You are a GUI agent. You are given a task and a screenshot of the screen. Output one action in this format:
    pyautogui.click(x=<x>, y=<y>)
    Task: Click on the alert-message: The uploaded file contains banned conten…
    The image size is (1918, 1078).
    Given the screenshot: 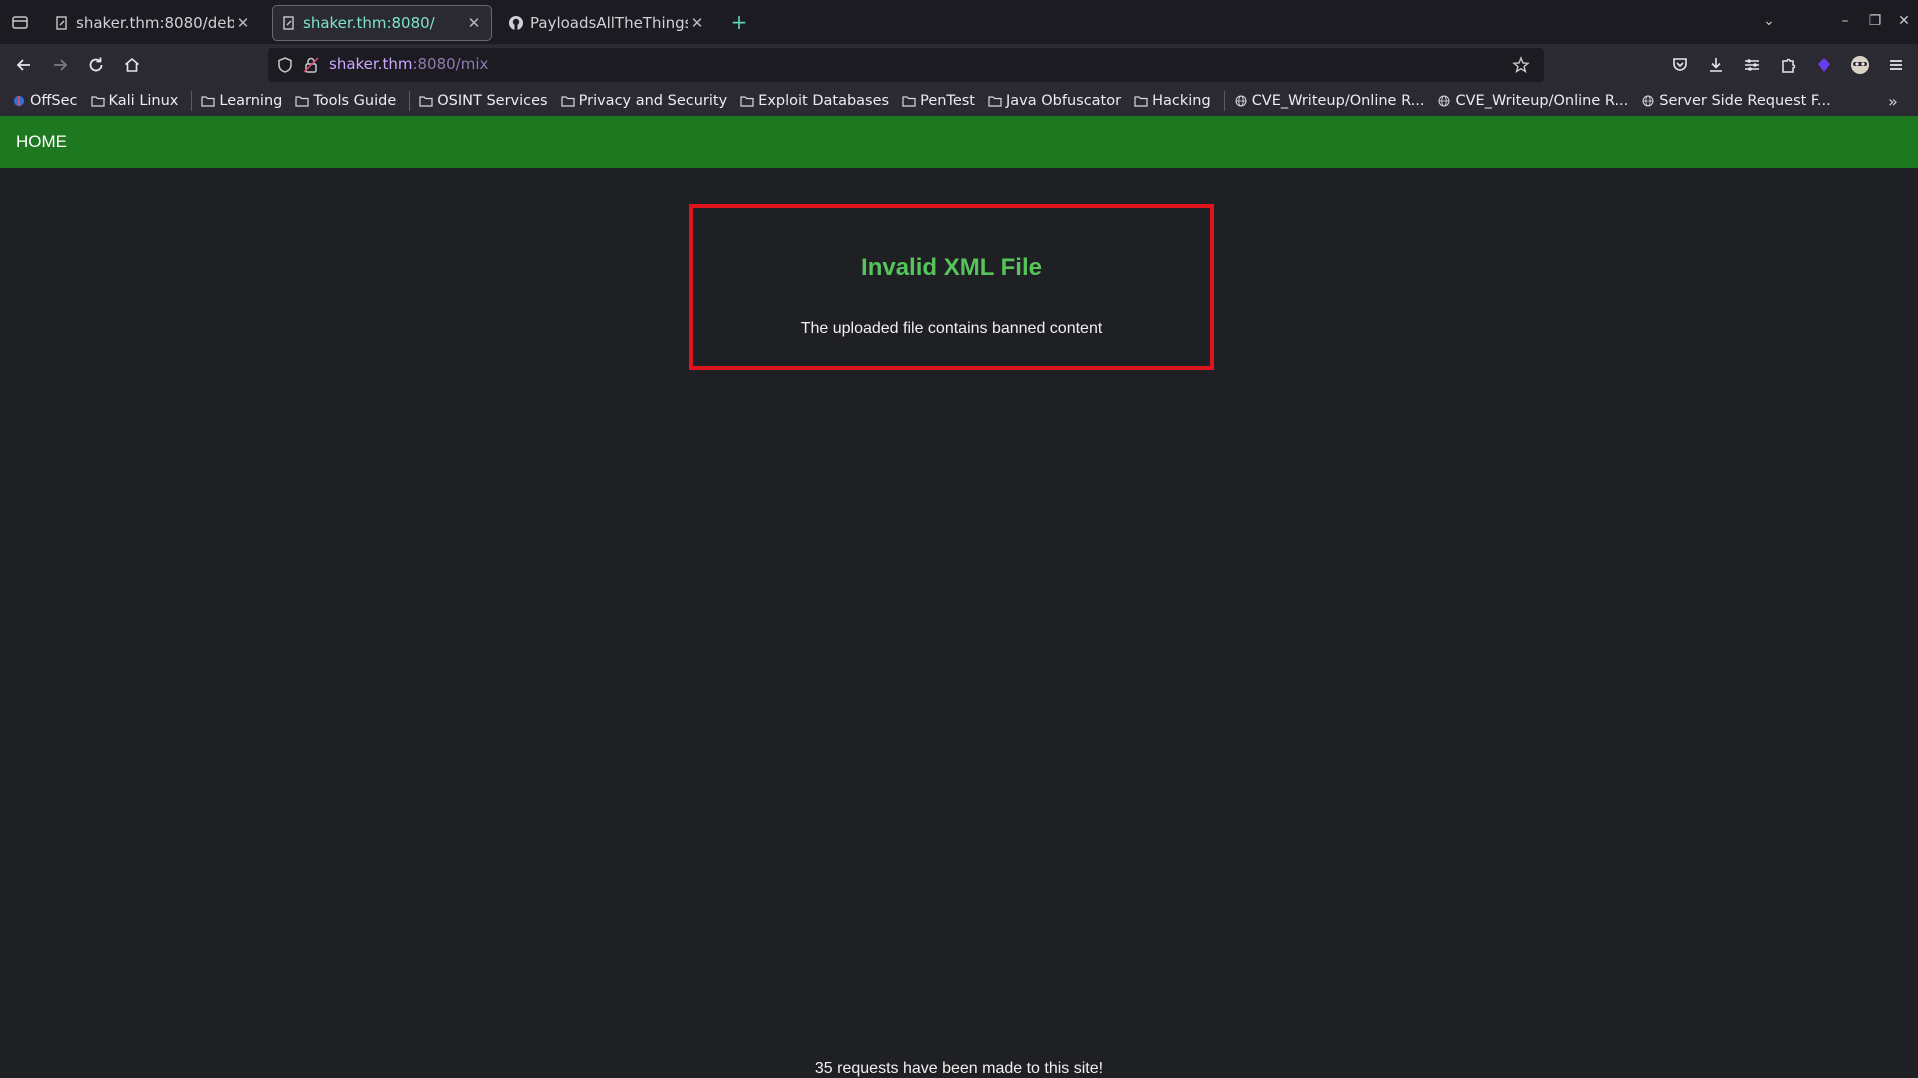 What is the action you would take?
    pyautogui.click(x=951, y=328)
    